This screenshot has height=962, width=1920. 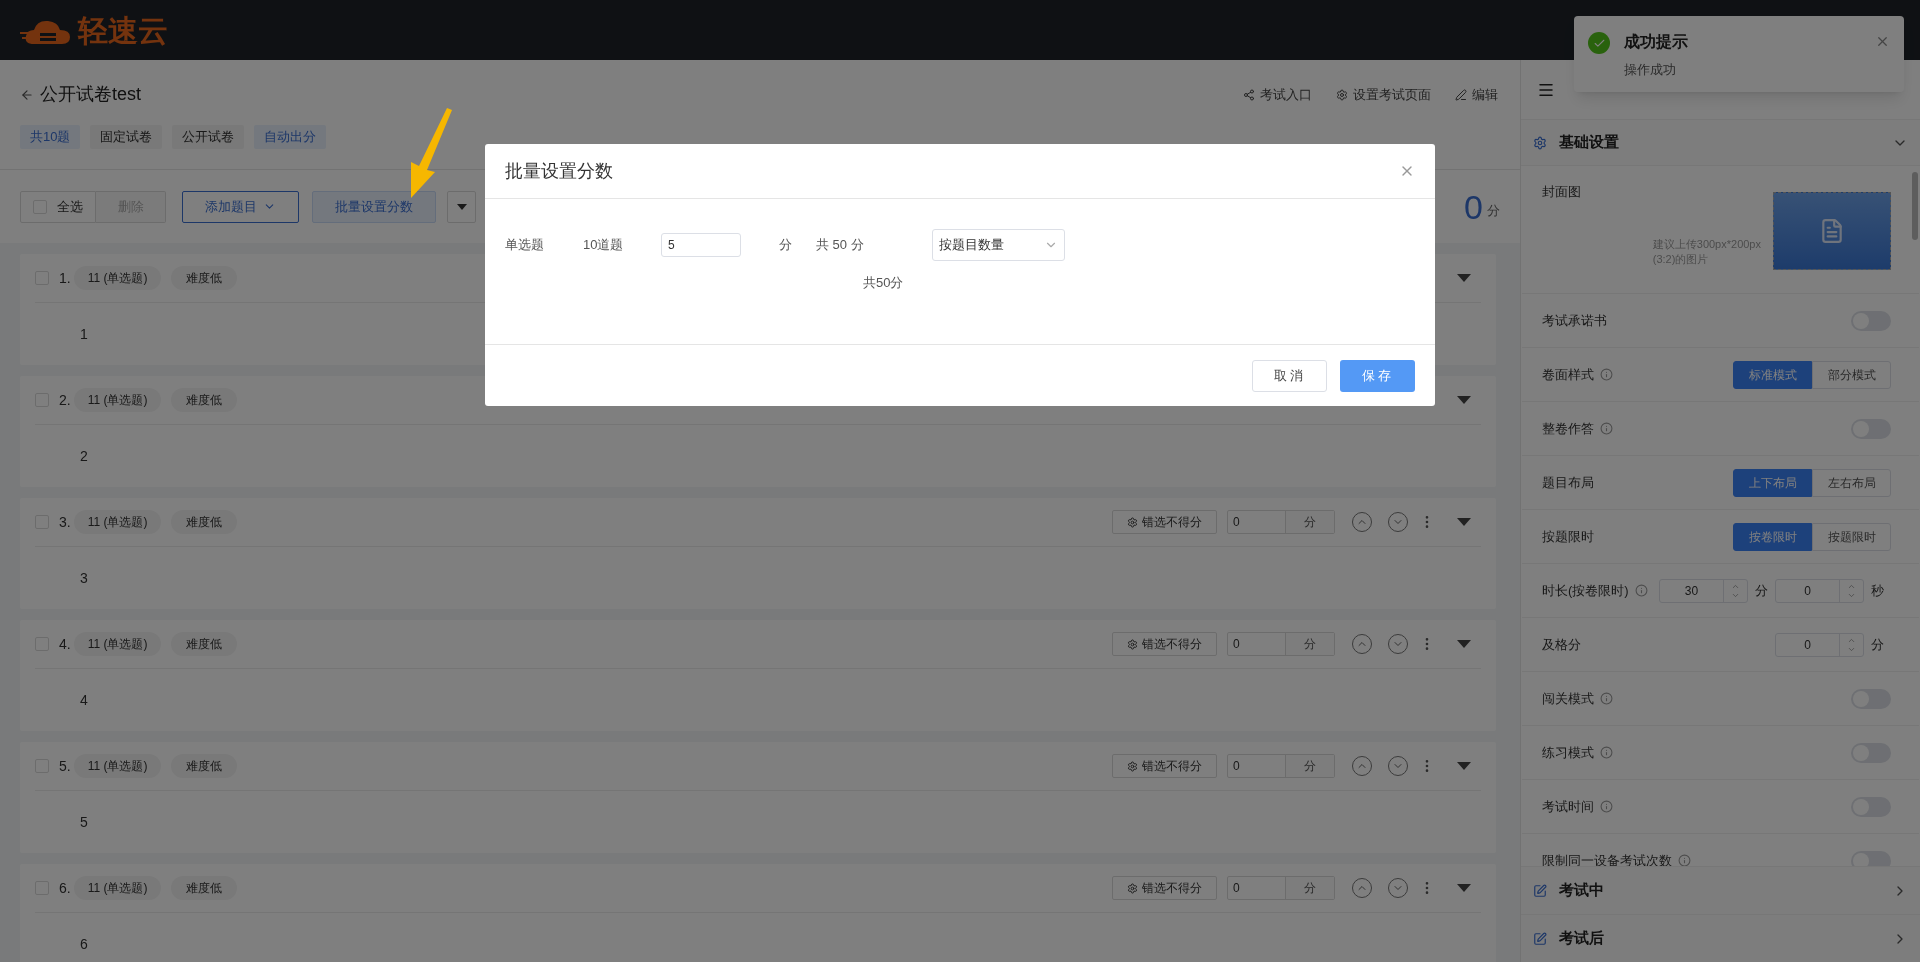 I want to click on document-icon, so click(x=1832, y=231).